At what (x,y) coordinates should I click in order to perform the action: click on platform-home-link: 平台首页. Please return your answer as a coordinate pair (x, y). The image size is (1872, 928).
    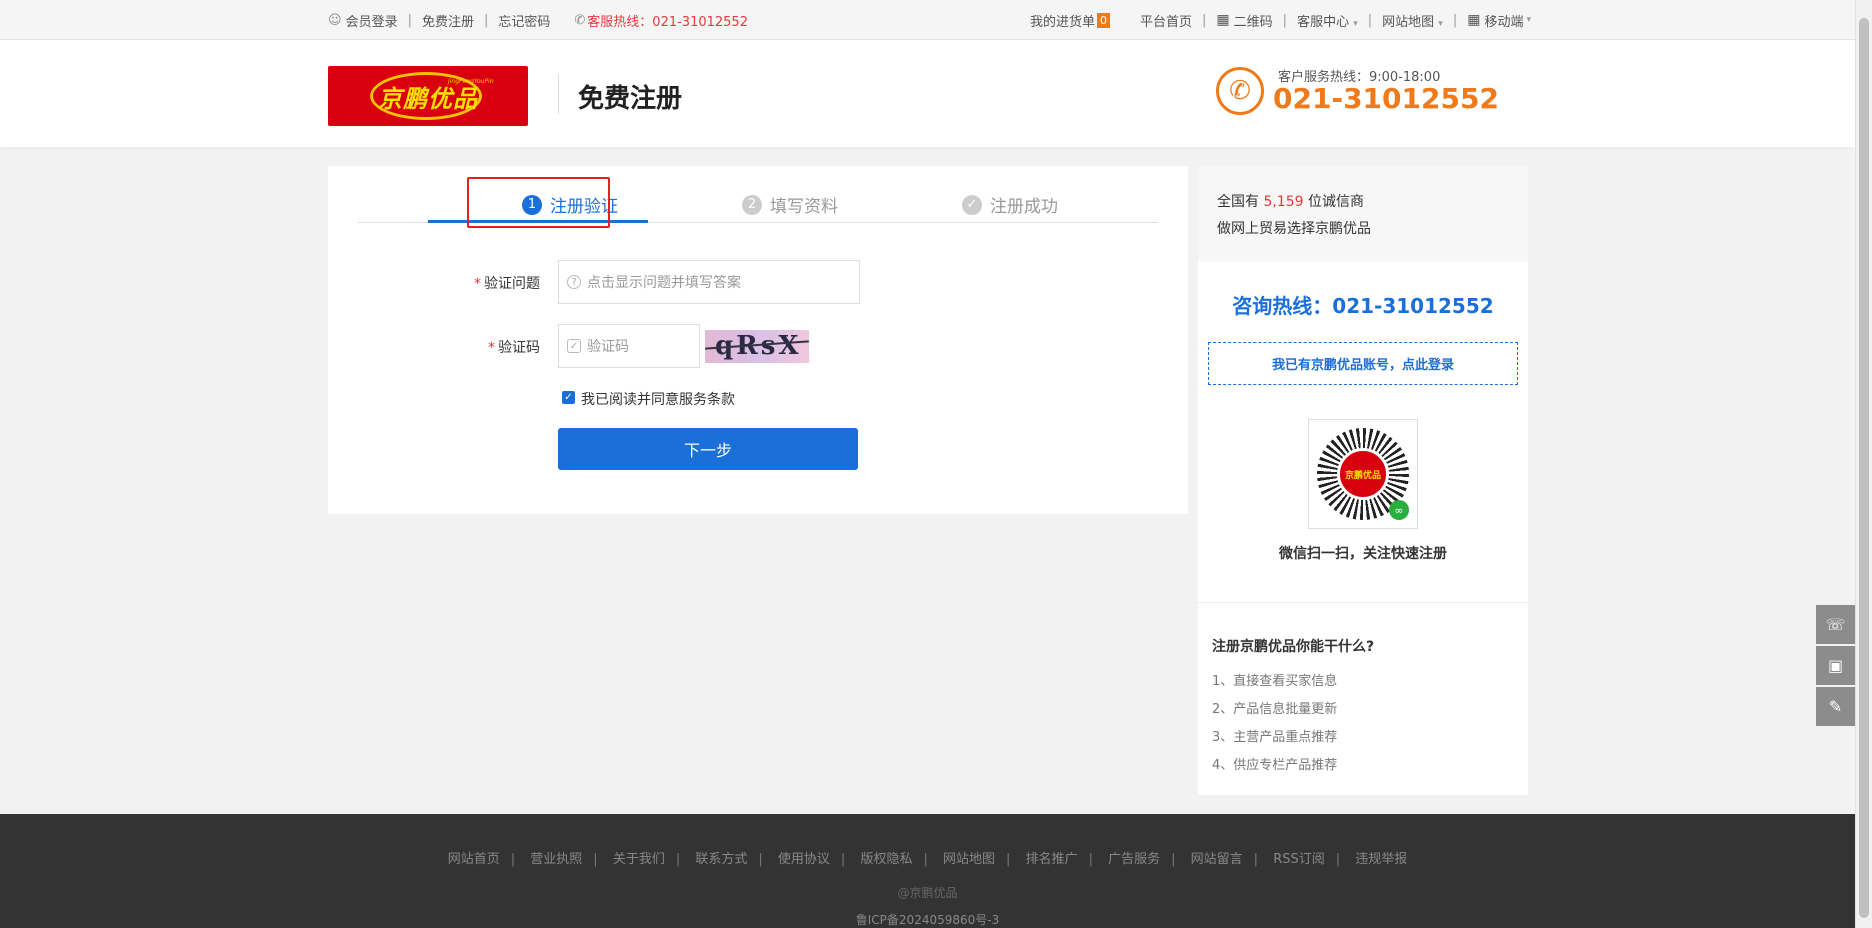
    Looking at the image, I should click on (1166, 20).